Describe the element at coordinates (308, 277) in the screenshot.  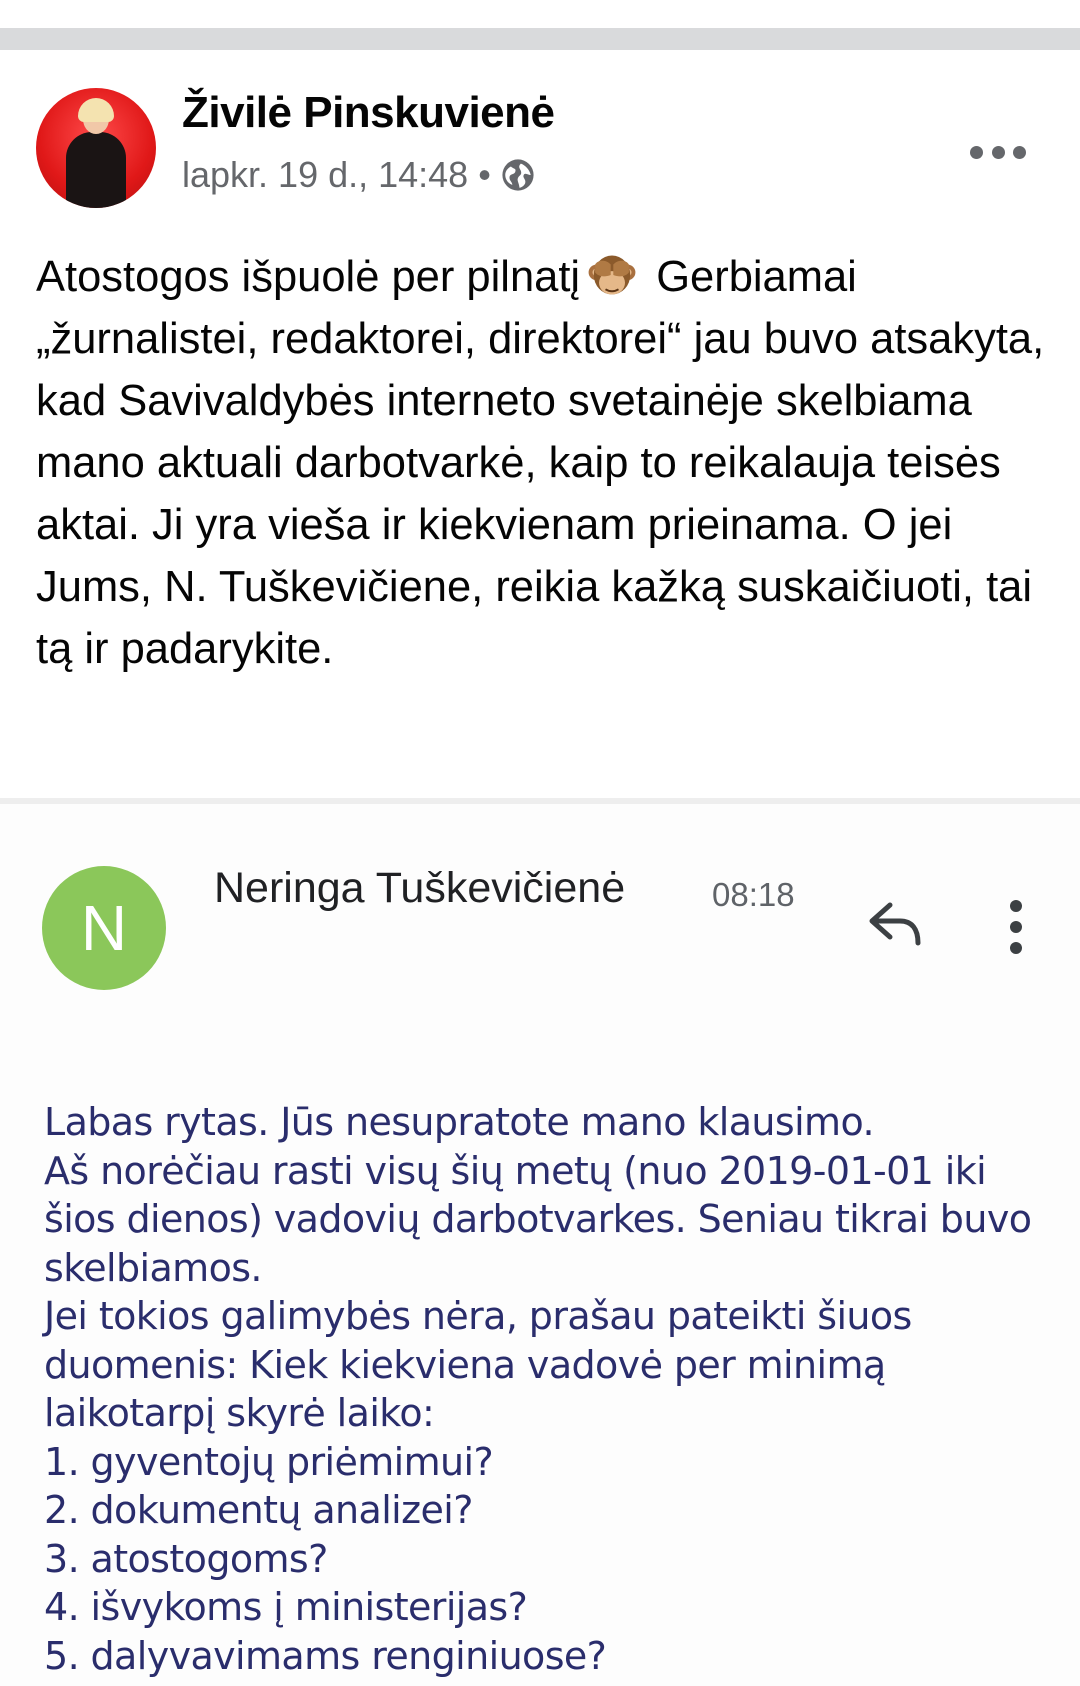
I see `post-text-start: Atostogos išpuolė per pilnatį` at that location.